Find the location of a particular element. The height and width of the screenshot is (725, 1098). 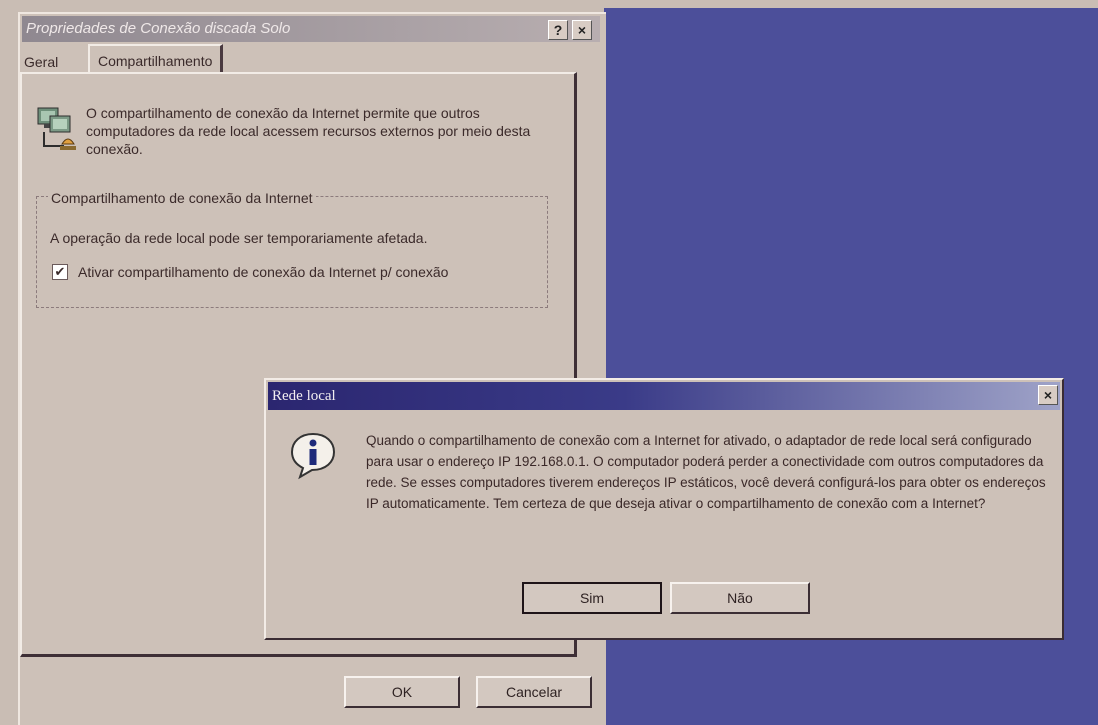

tab-compartilhamento: Compartilhamento is located at coordinates (156, 59).